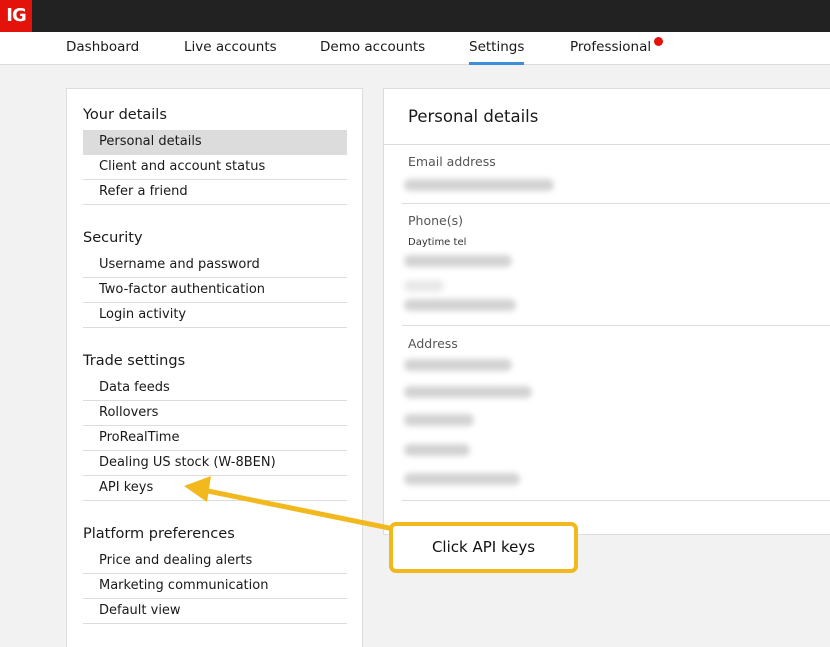 The height and width of the screenshot is (647, 830). I want to click on address-label: Address, so click(433, 343).